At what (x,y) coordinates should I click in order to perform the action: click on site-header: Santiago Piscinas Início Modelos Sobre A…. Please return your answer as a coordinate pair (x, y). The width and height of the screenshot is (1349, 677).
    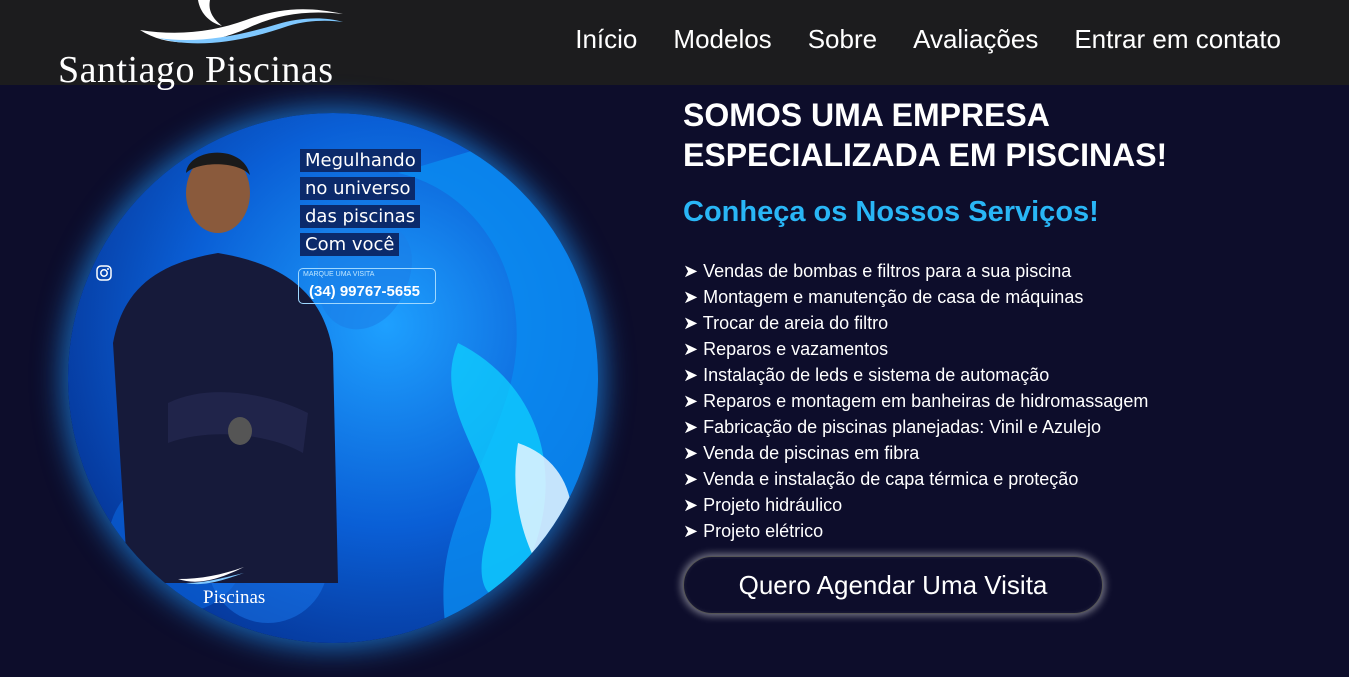
    Looking at the image, I should click on (674, 45).